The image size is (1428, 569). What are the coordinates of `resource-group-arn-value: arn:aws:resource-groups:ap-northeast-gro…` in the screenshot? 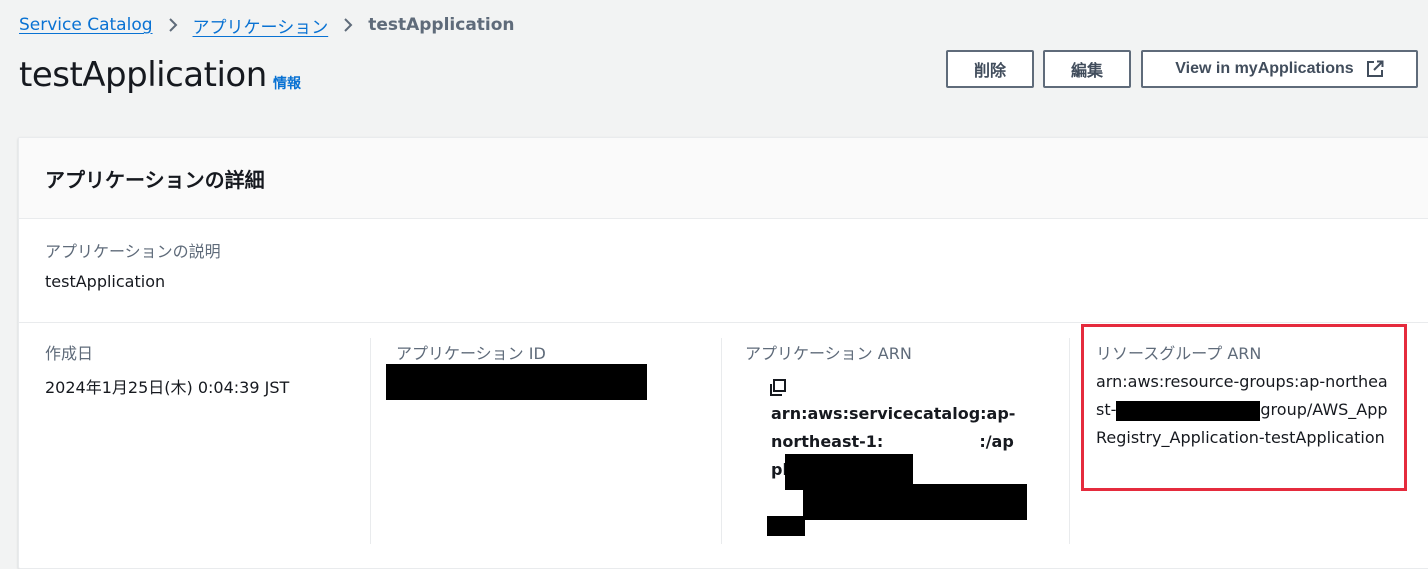 It's located at (1242, 409).